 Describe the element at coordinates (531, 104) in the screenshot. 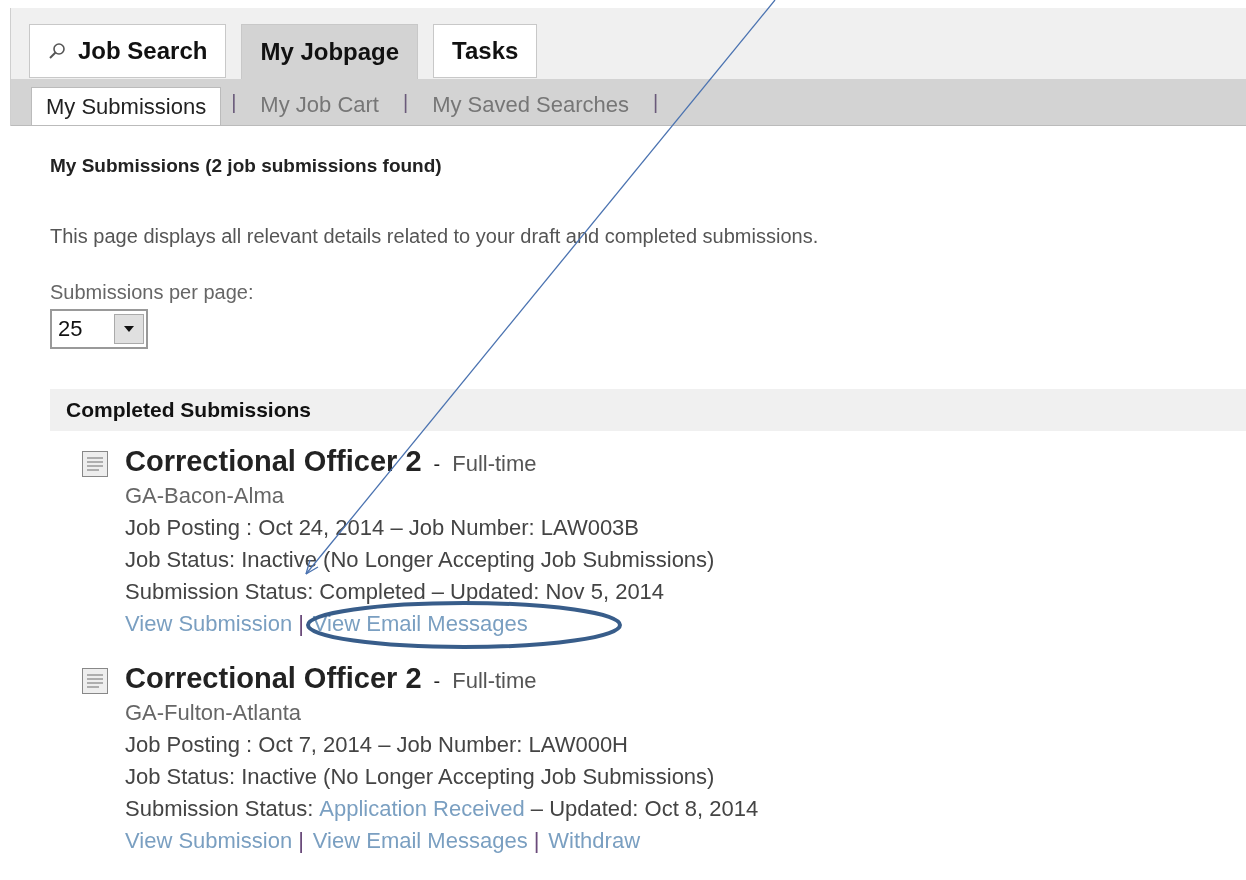

I see `sub-tab: My Saved Searches` at that location.